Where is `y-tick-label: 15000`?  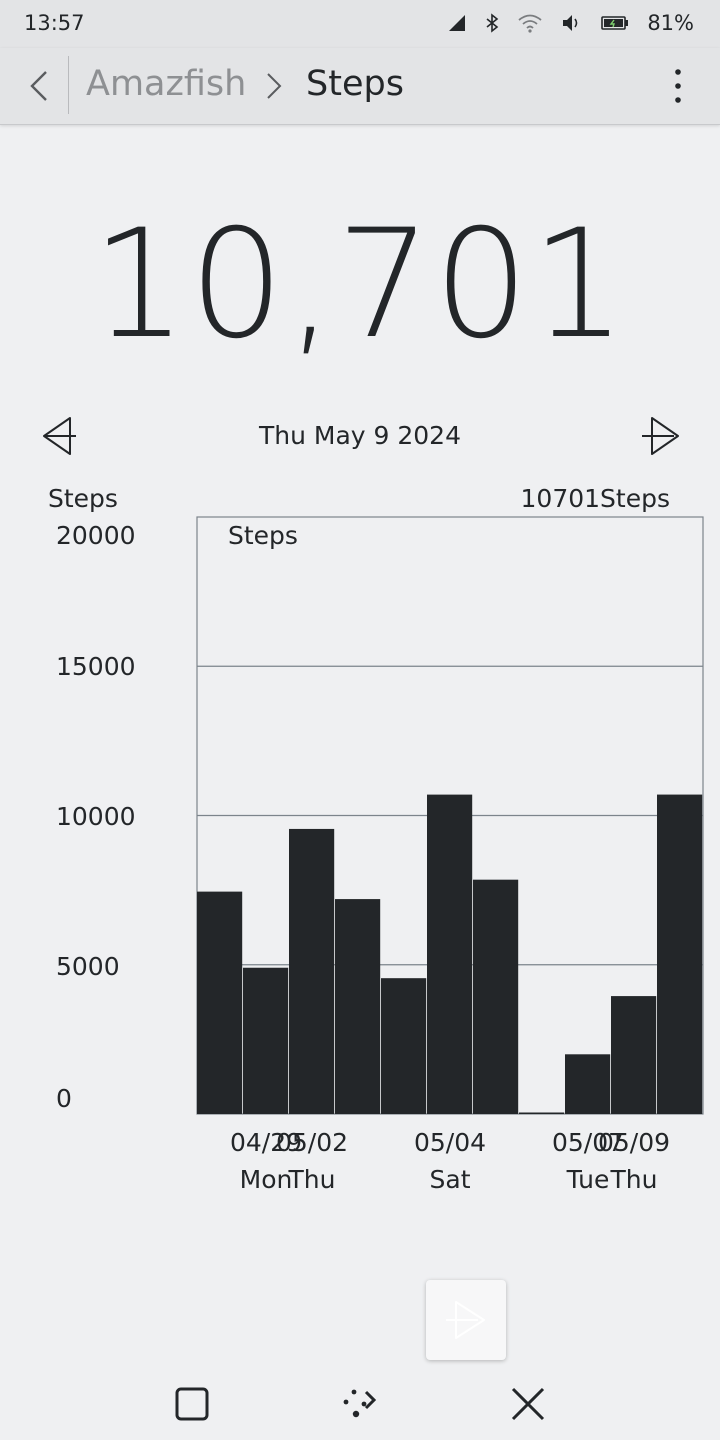 y-tick-label: 15000 is located at coordinates (96, 666).